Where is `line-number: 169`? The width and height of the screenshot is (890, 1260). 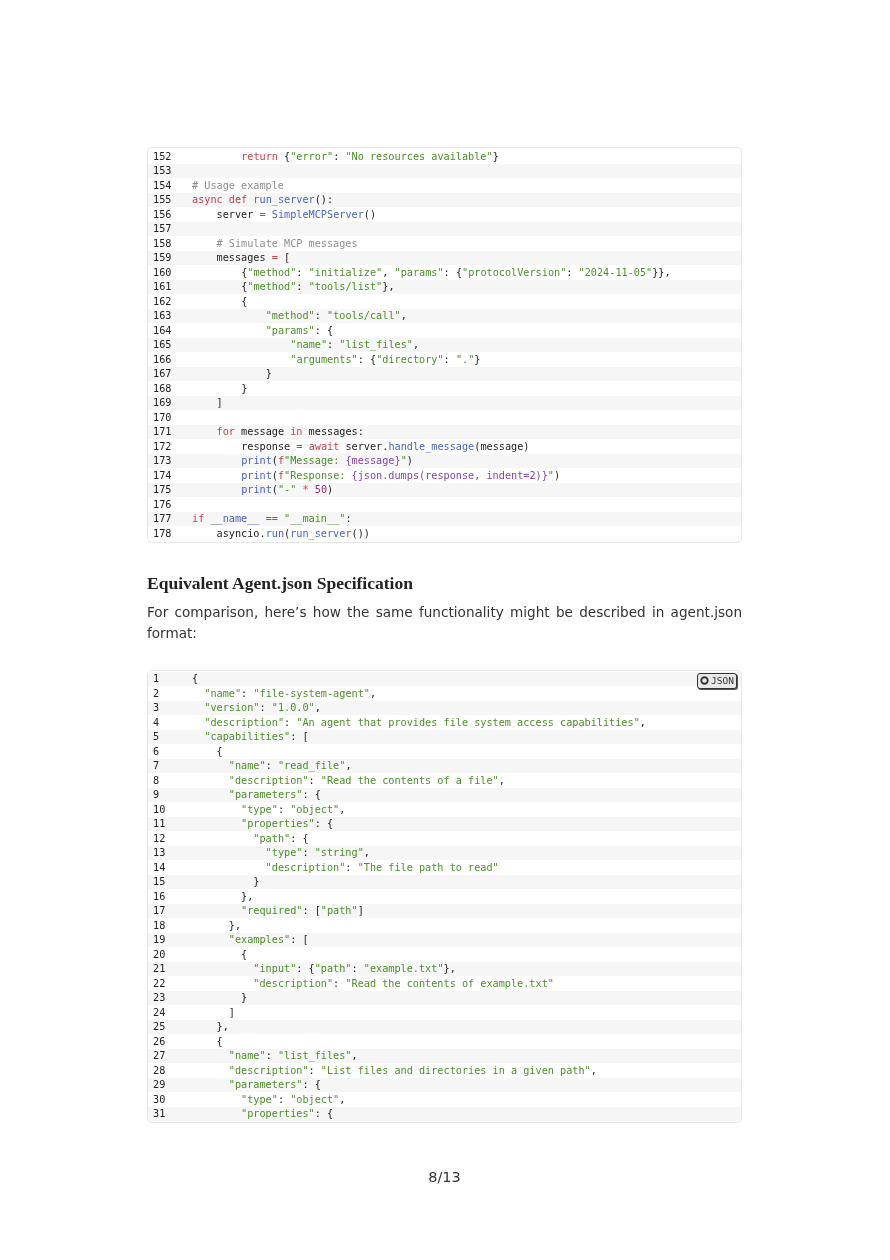
line-number: 169 is located at coordinates (162, 403).